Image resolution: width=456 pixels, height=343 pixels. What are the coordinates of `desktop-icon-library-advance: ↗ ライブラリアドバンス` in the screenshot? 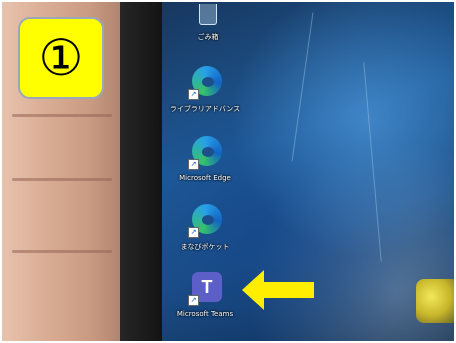 It's located at (205, 90).